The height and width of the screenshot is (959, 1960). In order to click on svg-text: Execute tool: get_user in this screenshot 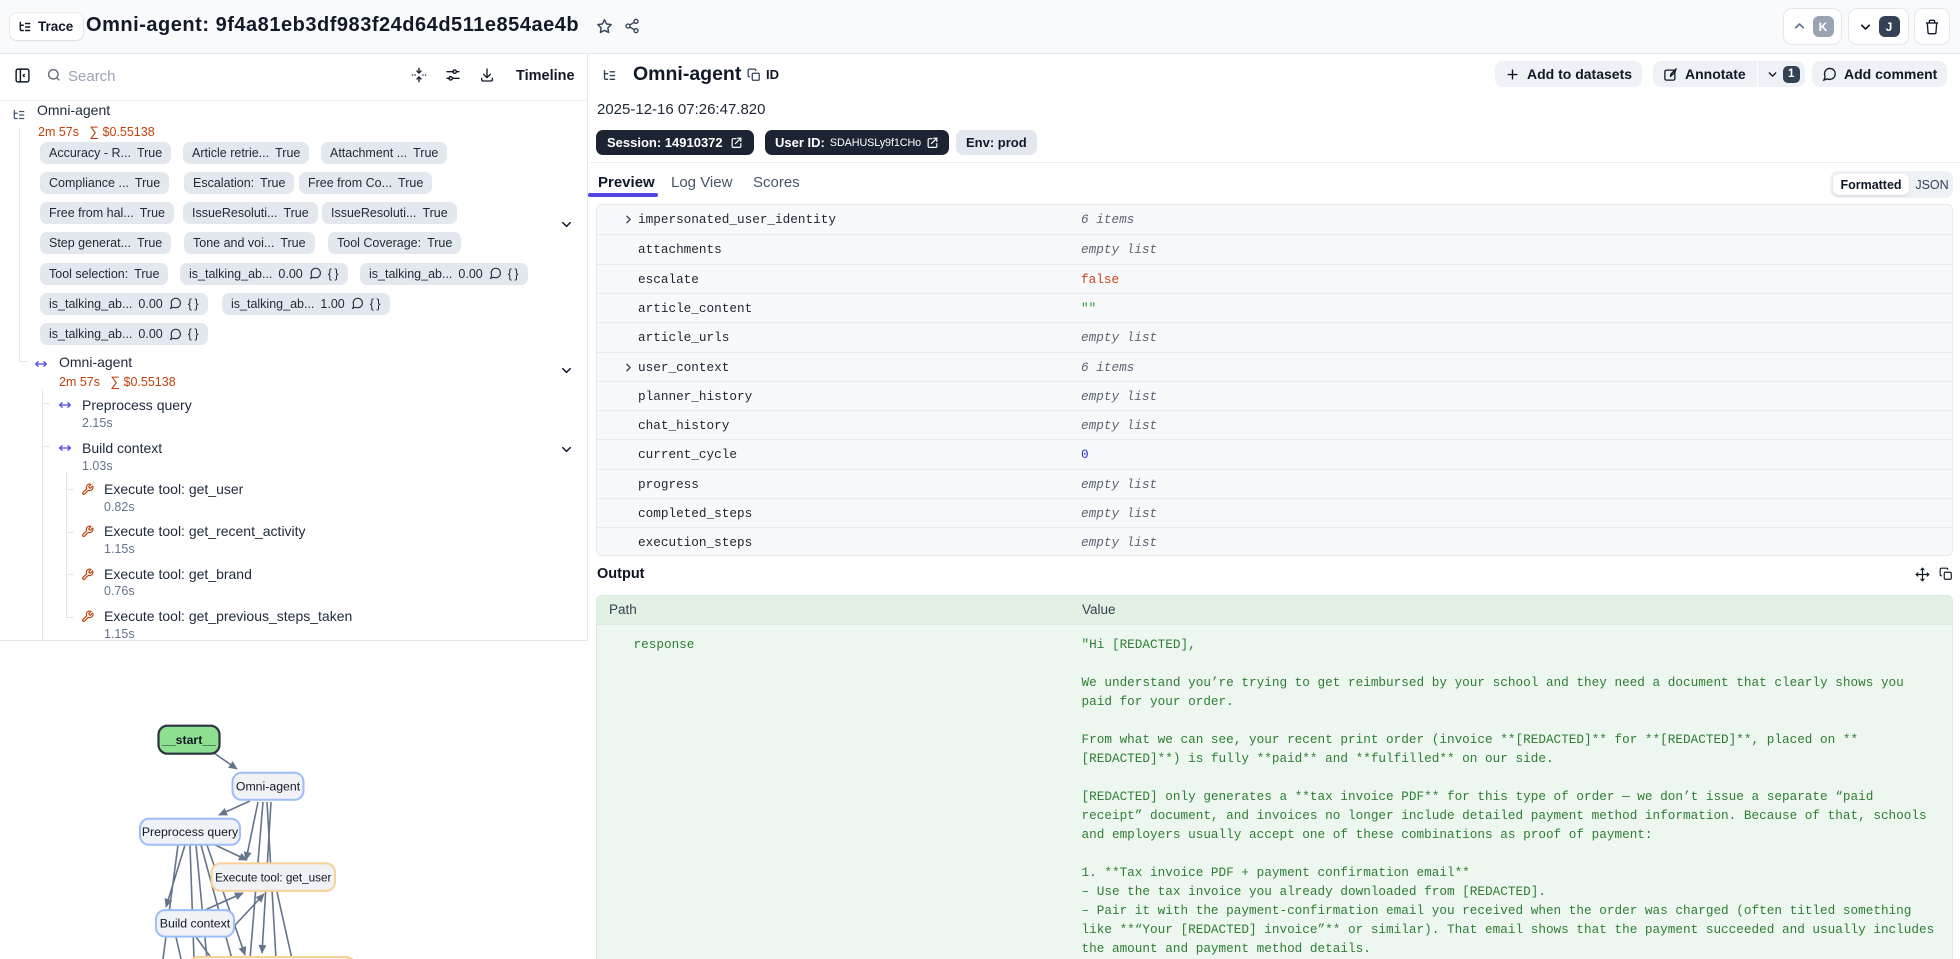, I will do `click(273, 877)`.